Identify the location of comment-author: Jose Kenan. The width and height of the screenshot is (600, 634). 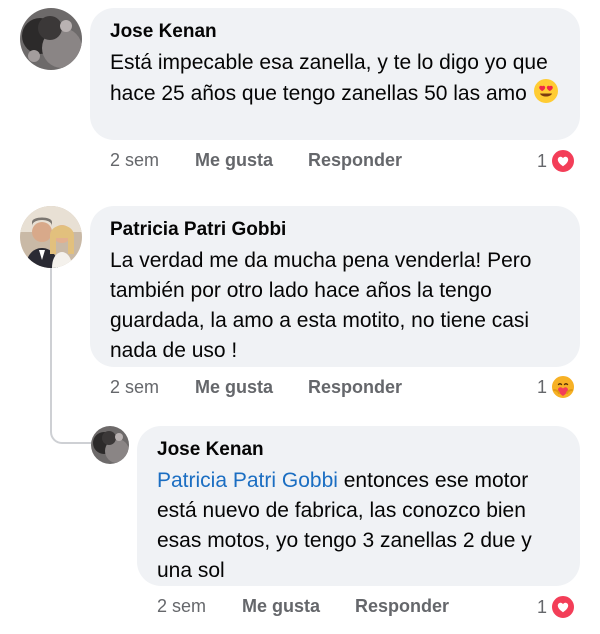
(336, 32).